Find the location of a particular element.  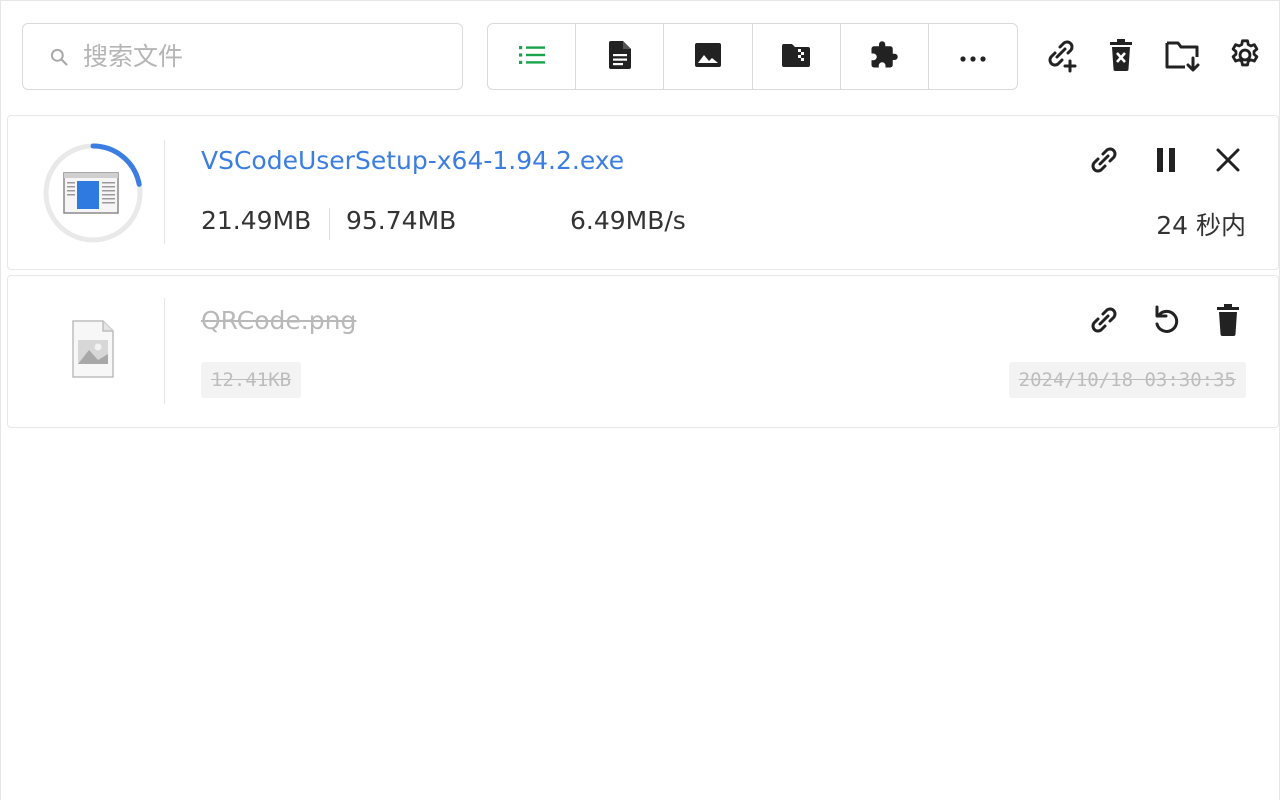

add-link-button is located at coordinates (1061, 57).